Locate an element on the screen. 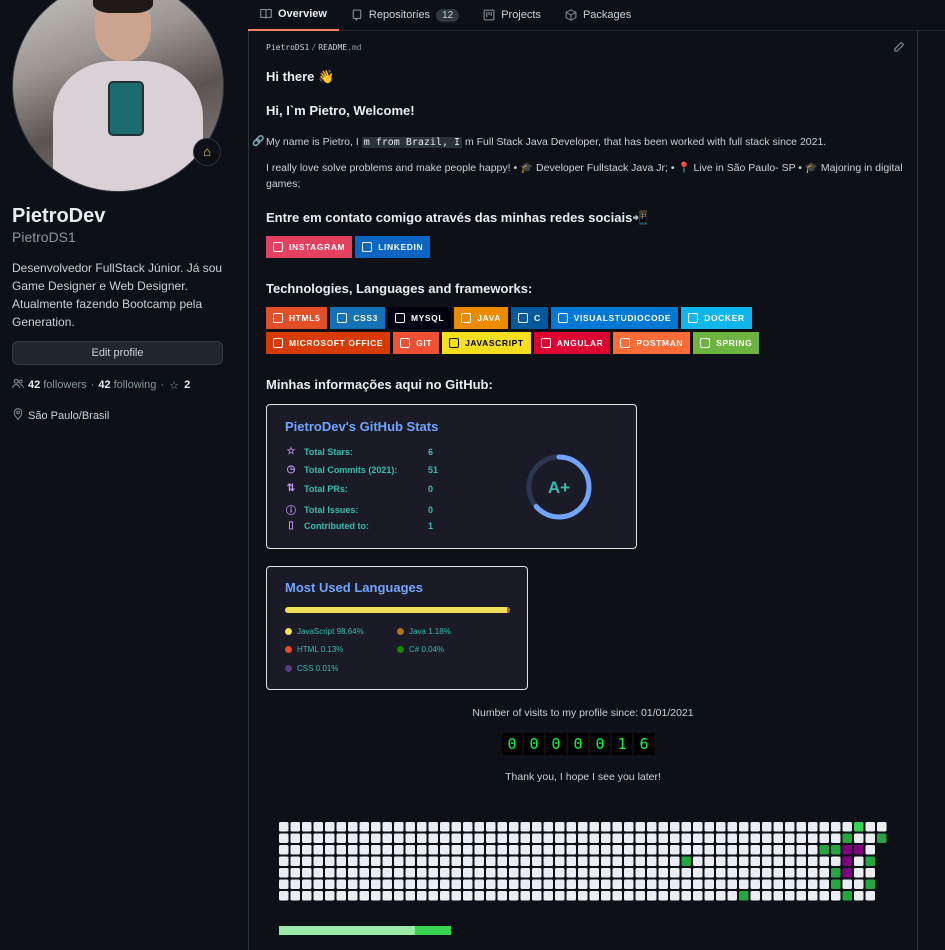  edit-profile-button: Edit profile is located at coordinates (117, 353).